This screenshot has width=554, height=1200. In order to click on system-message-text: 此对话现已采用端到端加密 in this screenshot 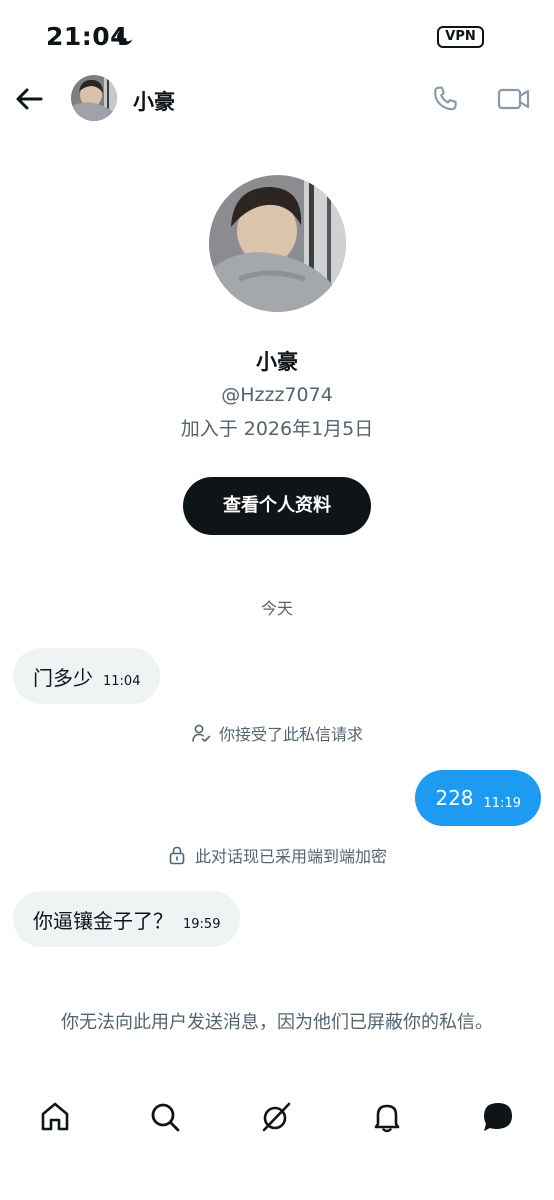, I will do `click(290, 856)`.